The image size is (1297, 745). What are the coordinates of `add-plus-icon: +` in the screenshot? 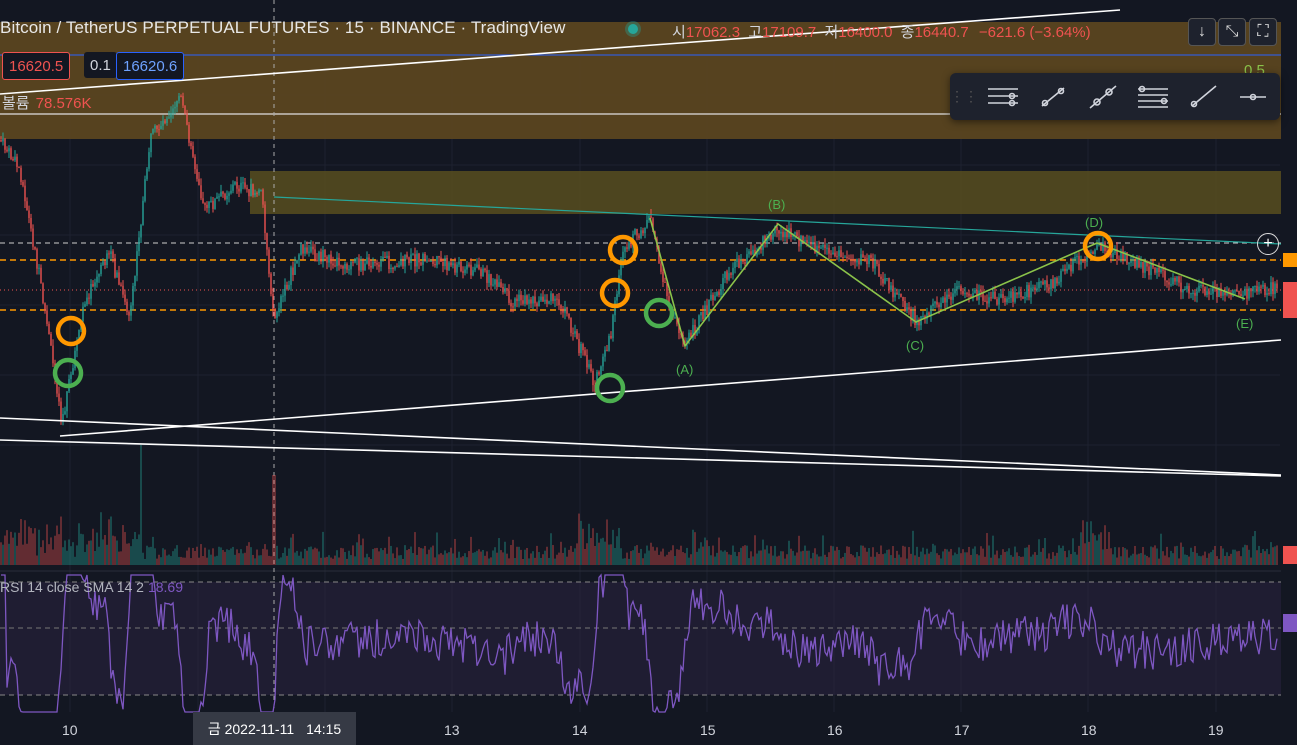 It's located at (1268, 244).